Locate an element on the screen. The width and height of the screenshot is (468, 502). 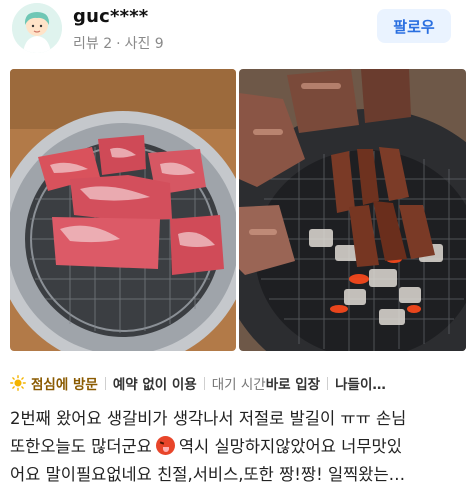
avatar is located at coordinates (37, 28).